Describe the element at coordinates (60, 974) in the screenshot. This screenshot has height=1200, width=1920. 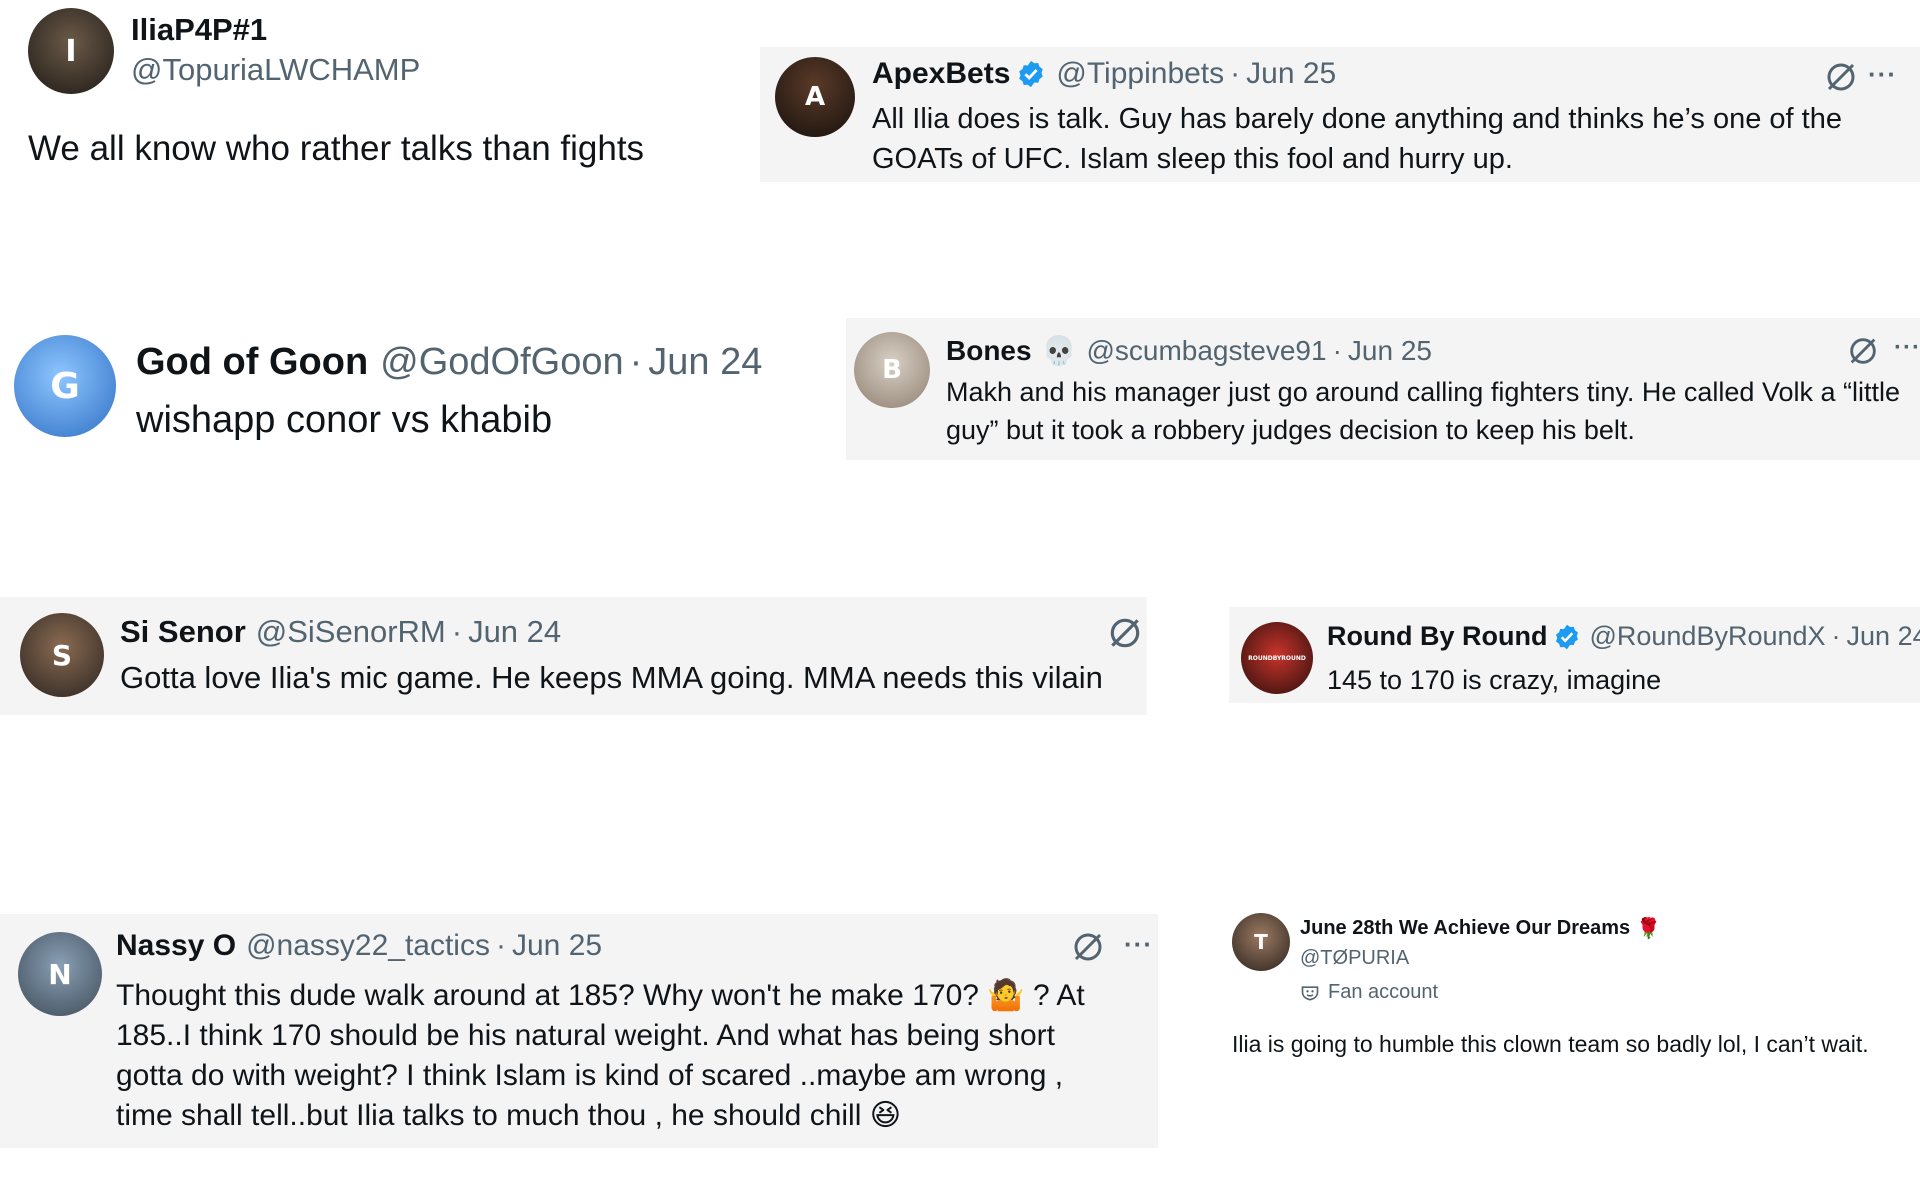
I see `avatar: N` at that location.